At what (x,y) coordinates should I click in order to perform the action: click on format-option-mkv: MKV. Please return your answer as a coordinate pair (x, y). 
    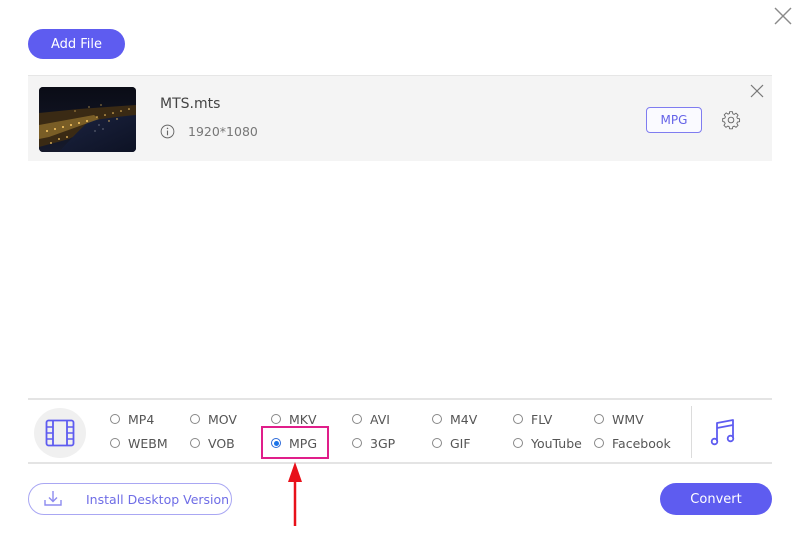
    Looking at the image, I should click on (294, 419).